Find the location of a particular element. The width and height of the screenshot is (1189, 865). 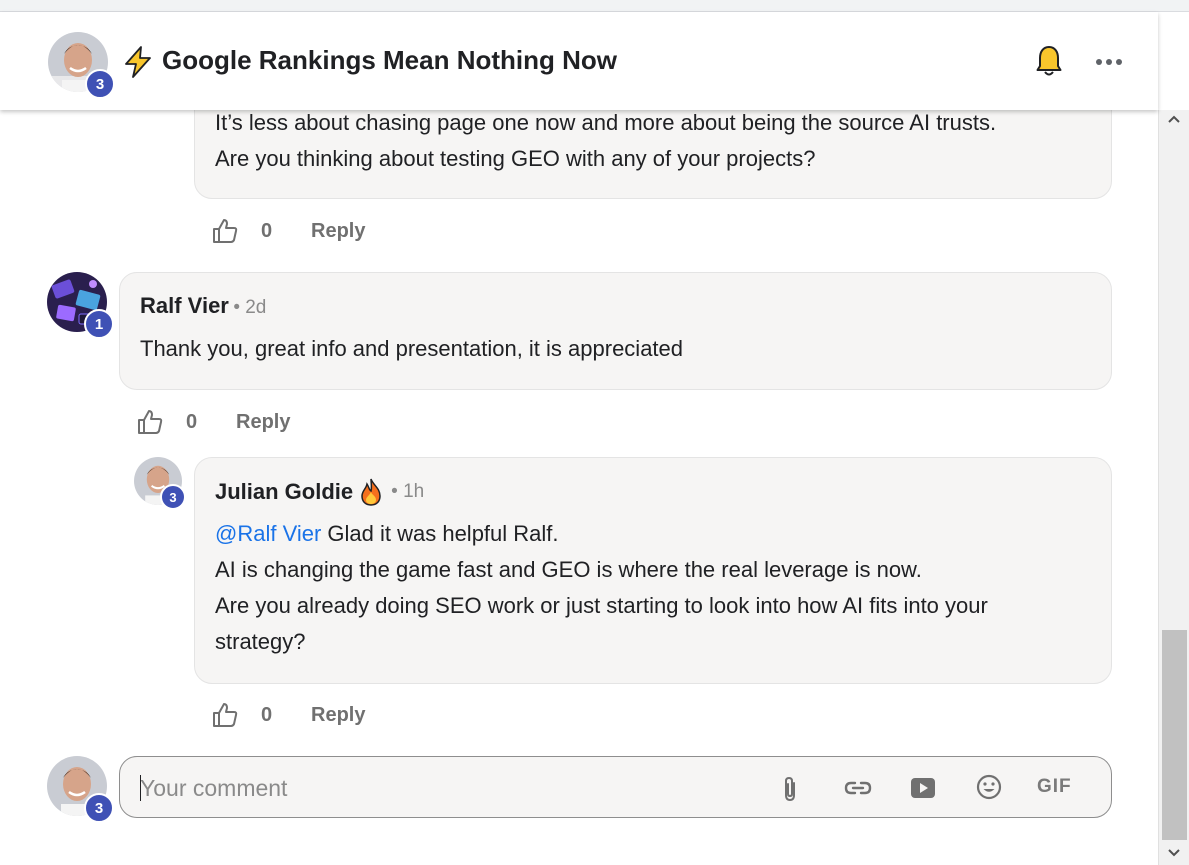

scroll-down-arrow-icon is located at coordinates (1174, 853).